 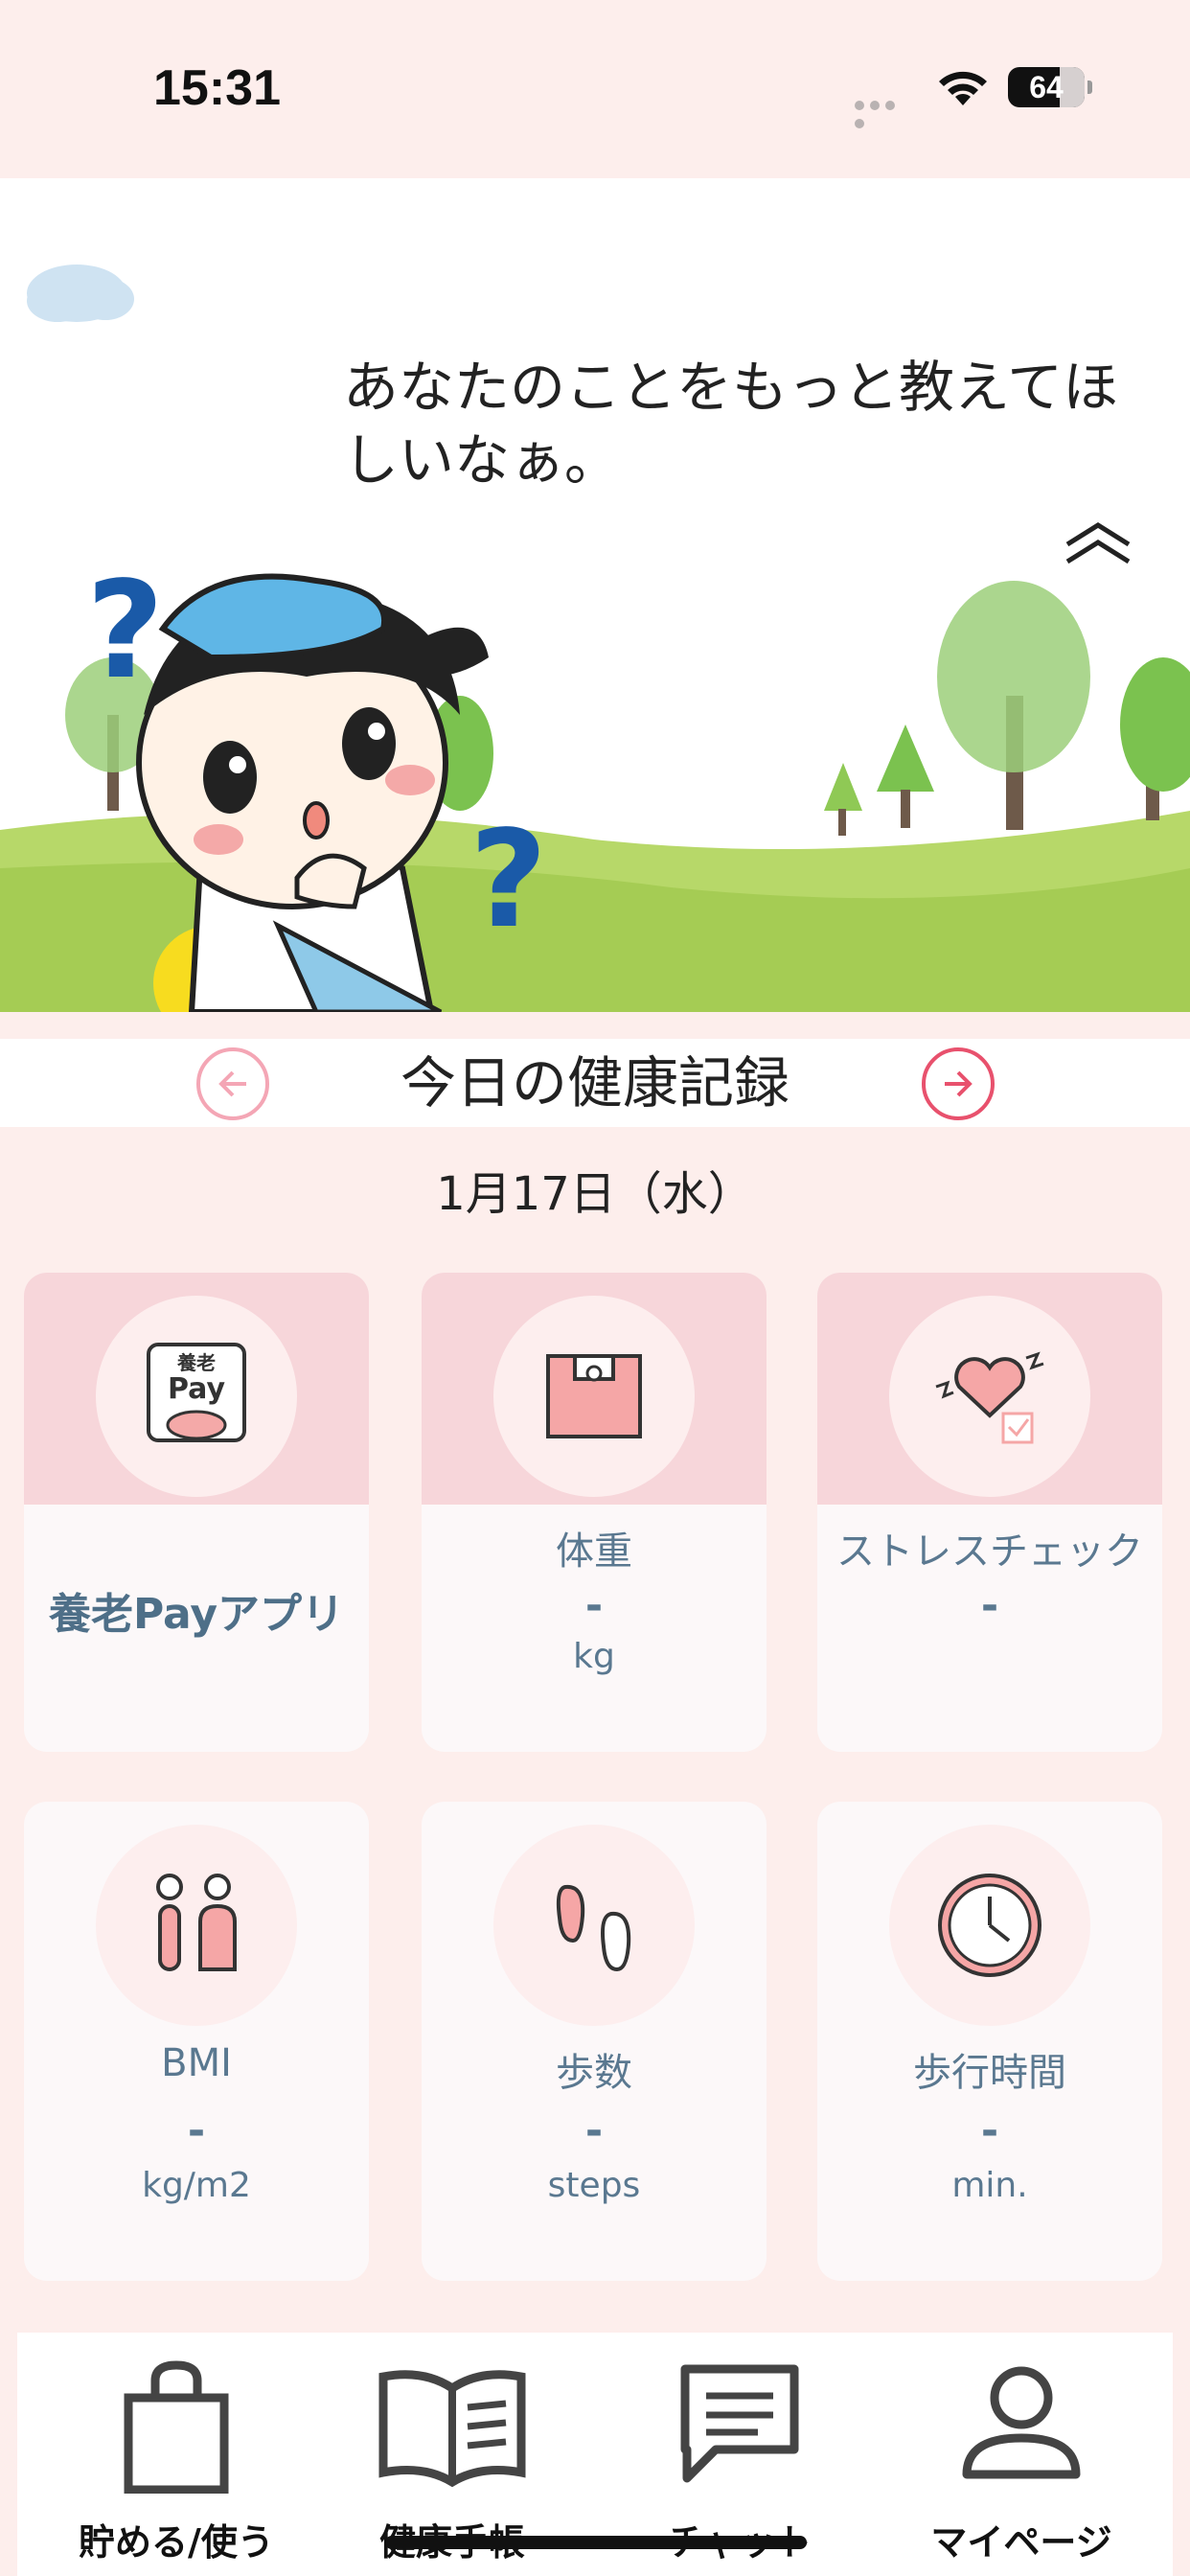 What do you see at coordinates (989, 1552) in the screenshot?
I see `card-label: ストレスチェック` at bounding box center [989, 1552].